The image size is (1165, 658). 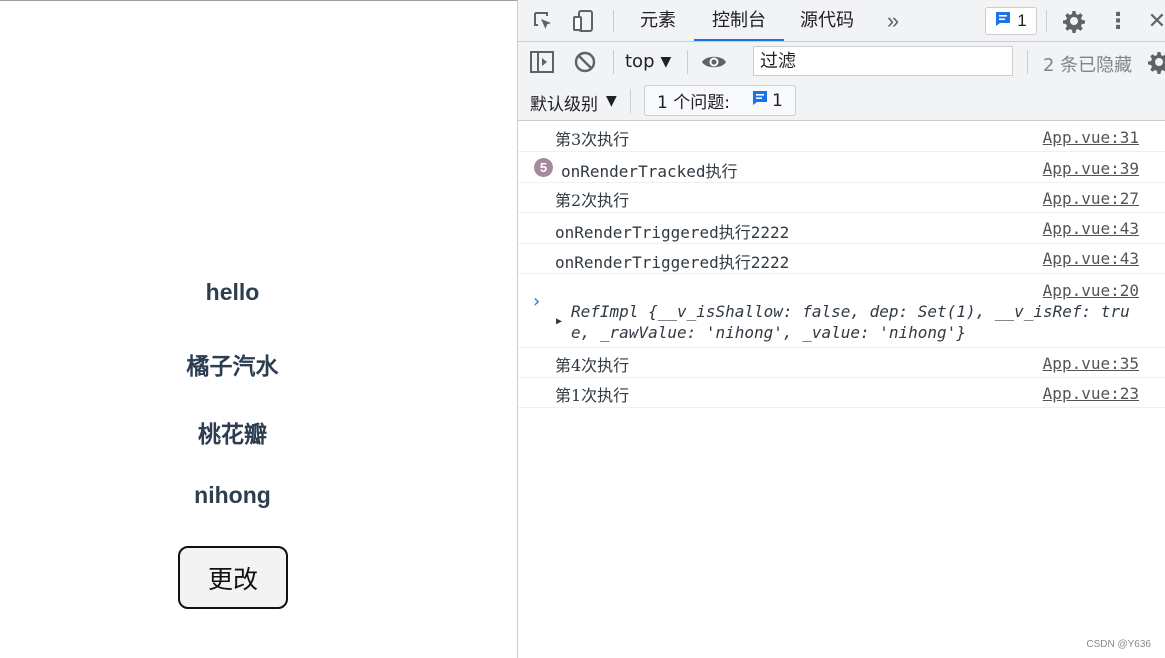 What do you see at coordinates (841, 393) in the screenshot?
I see `log-entry: 第1次执行 App.vue:23` at bounding box center [841, 393].